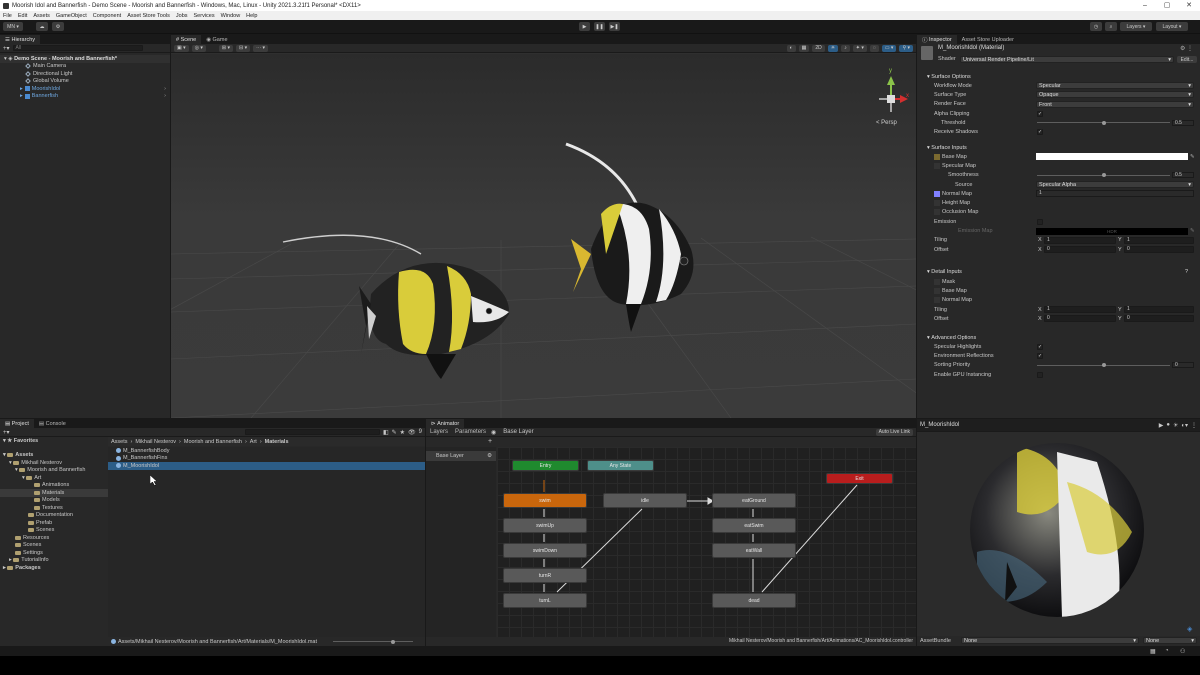 The width and height of the screenshot is (1200, 675). Describe the element at coordinates (545, 600) in the screenshot. I see `state-turn-l: turnL` at that location.